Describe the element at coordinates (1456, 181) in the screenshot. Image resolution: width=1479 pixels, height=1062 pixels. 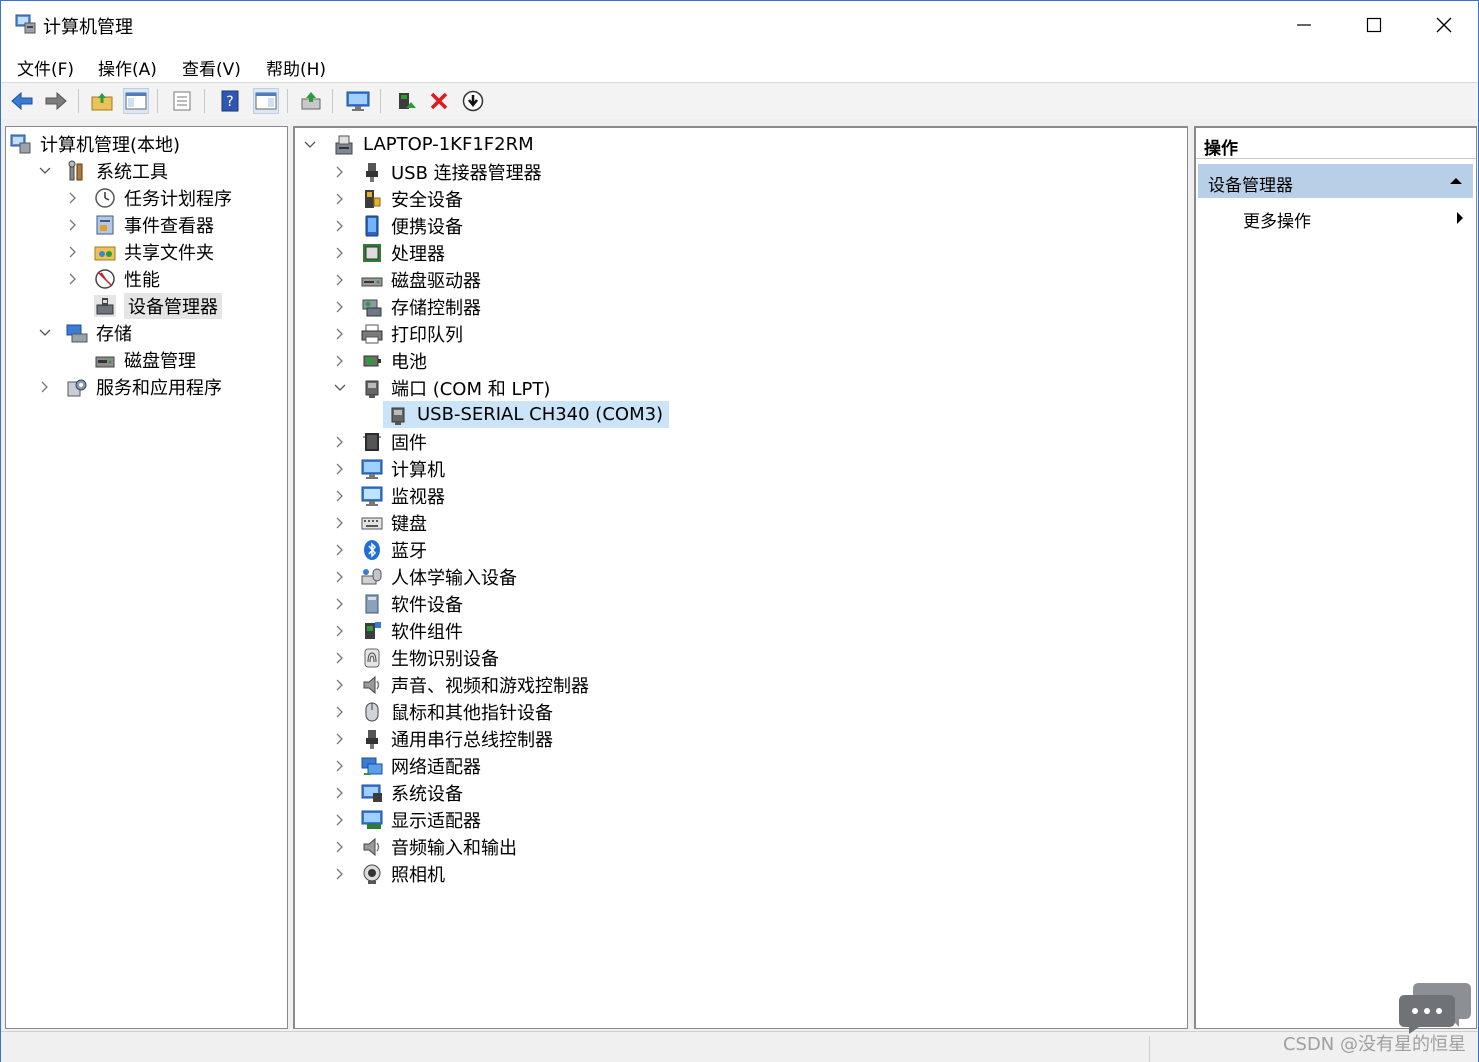
I see `collapse-triangle-icon` at that location.